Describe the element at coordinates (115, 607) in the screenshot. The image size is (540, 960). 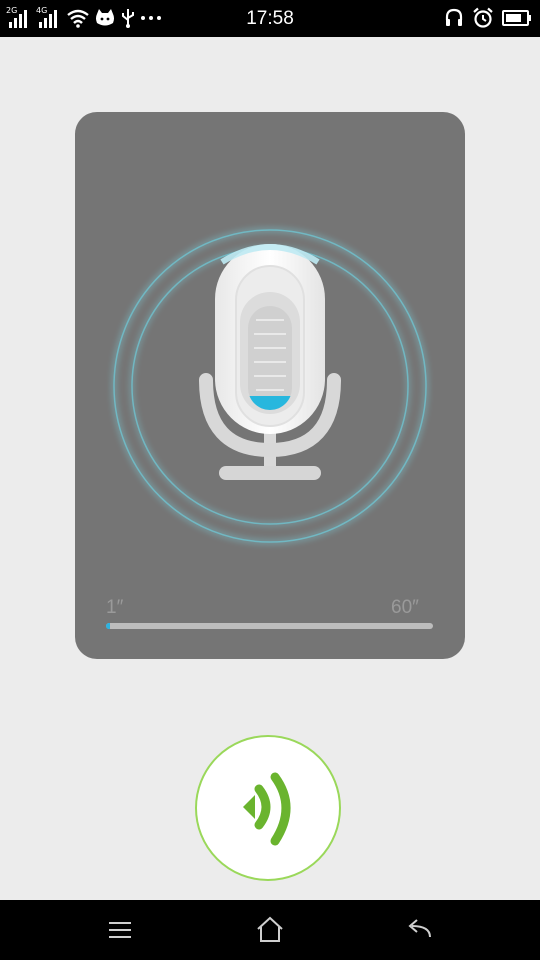
I see `min-duration-label: 1″` at that location.